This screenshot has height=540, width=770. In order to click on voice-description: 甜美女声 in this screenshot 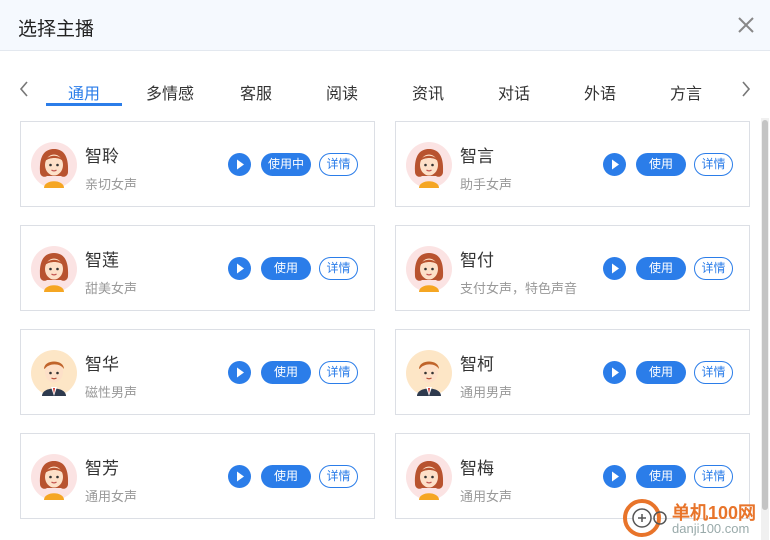, I will do `click(111, 288)`.